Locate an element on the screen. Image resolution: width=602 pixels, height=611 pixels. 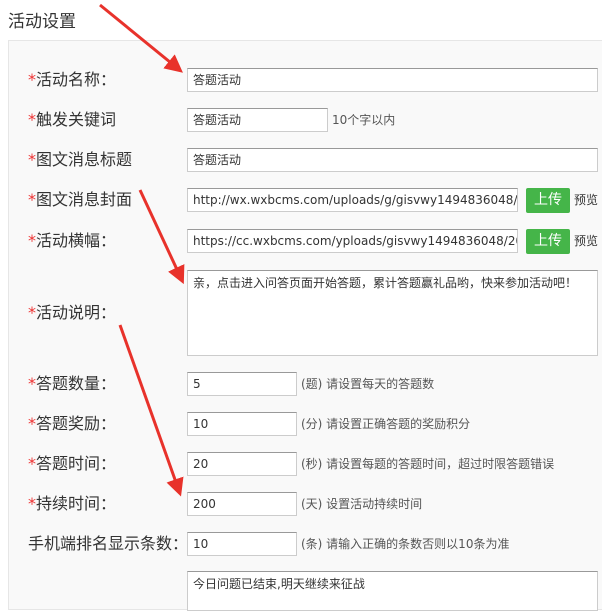
question-count-hint: (题) 请设置每天的答题数 is located at coordinates (368, 384).